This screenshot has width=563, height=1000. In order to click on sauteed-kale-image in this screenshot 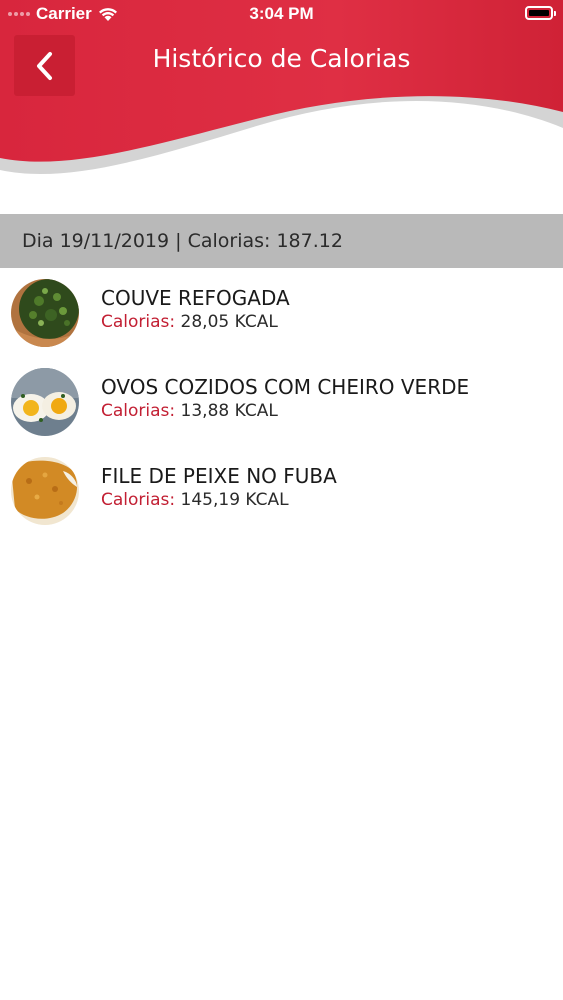, I will do `click(45, 313)`.